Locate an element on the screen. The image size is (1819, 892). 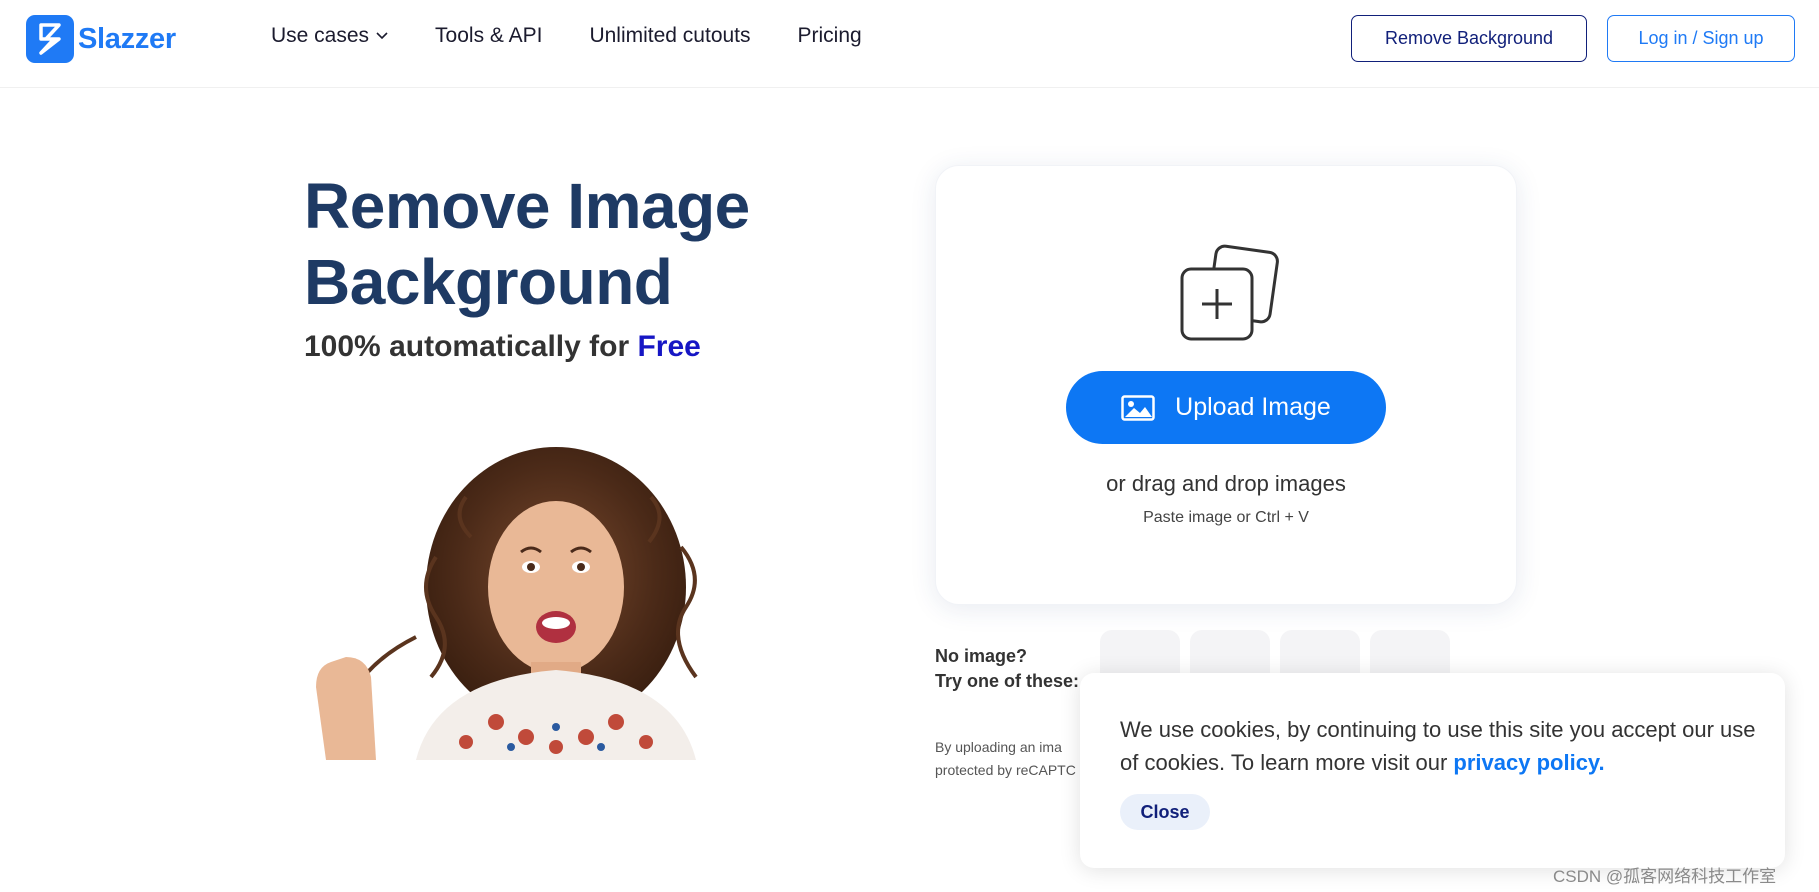
slazzer-logo-icon is located at coordinates (50, 39).